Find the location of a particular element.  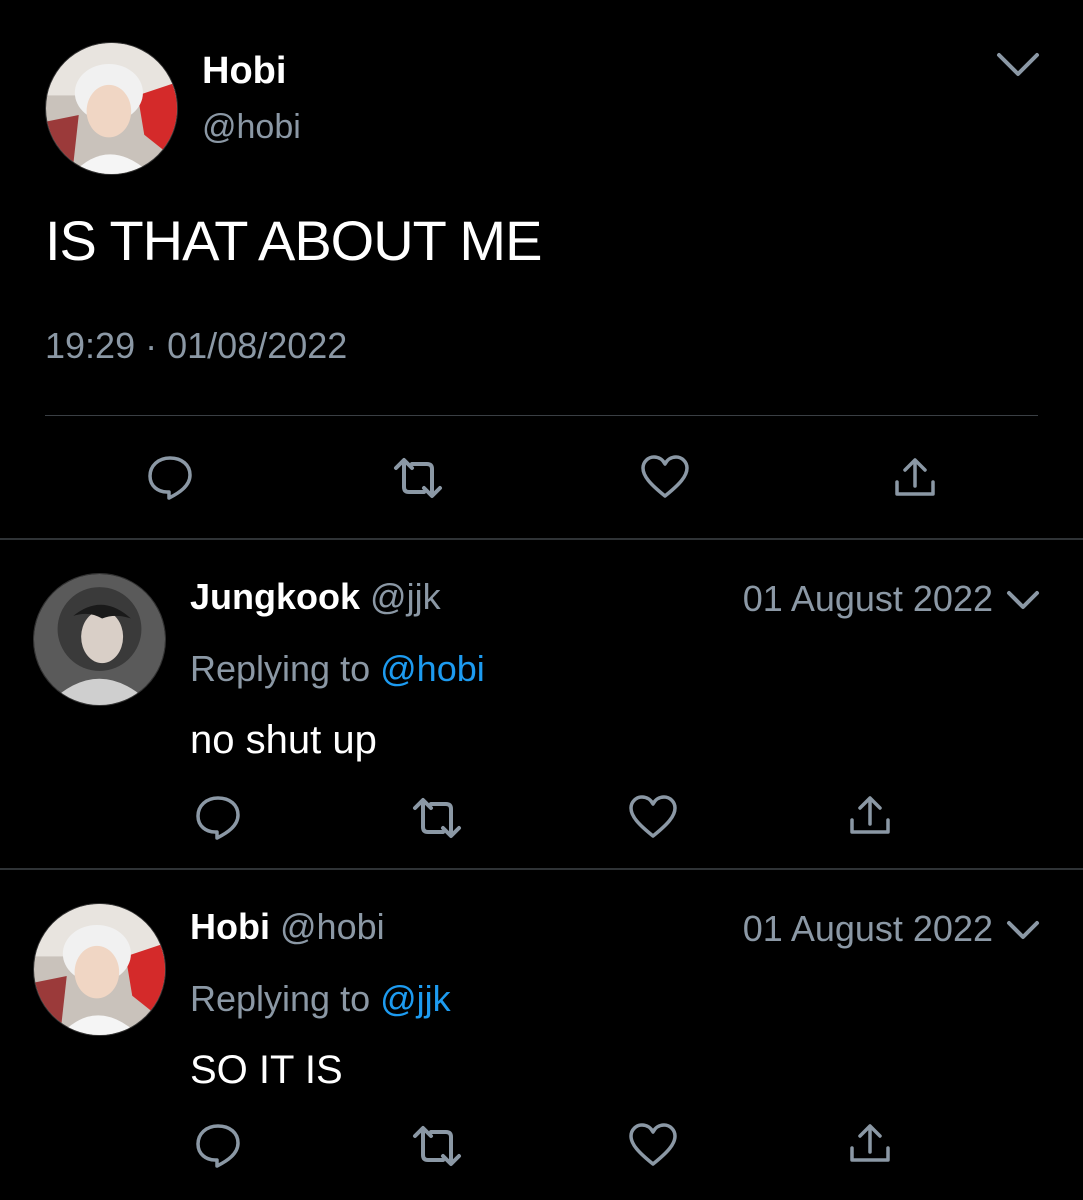

author-name: Hobi is located at coordinates (244, 71).